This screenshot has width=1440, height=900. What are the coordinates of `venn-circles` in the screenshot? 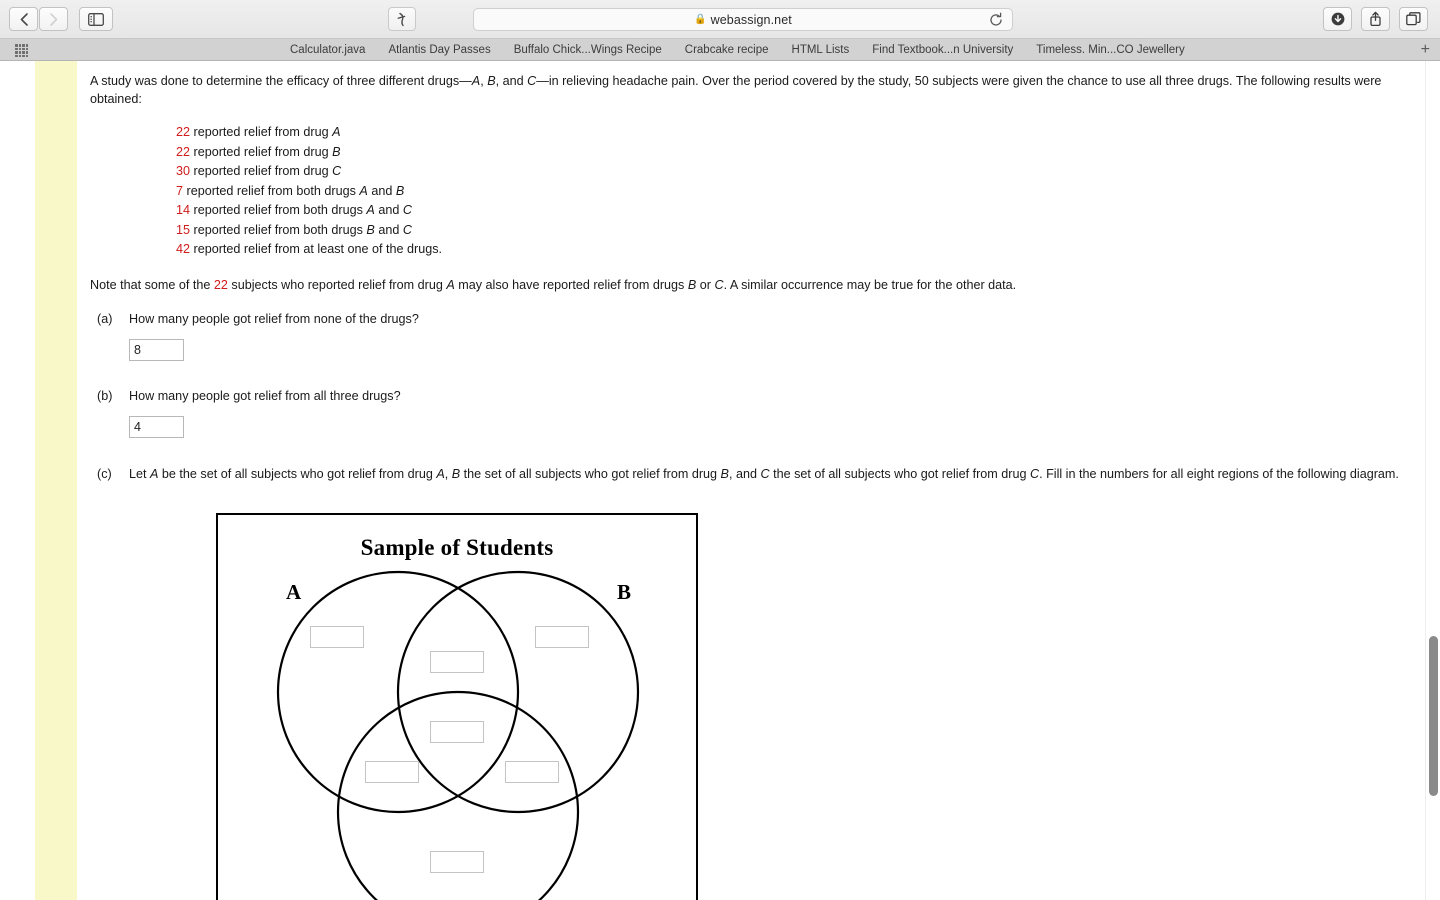 It's located at (458, 735).